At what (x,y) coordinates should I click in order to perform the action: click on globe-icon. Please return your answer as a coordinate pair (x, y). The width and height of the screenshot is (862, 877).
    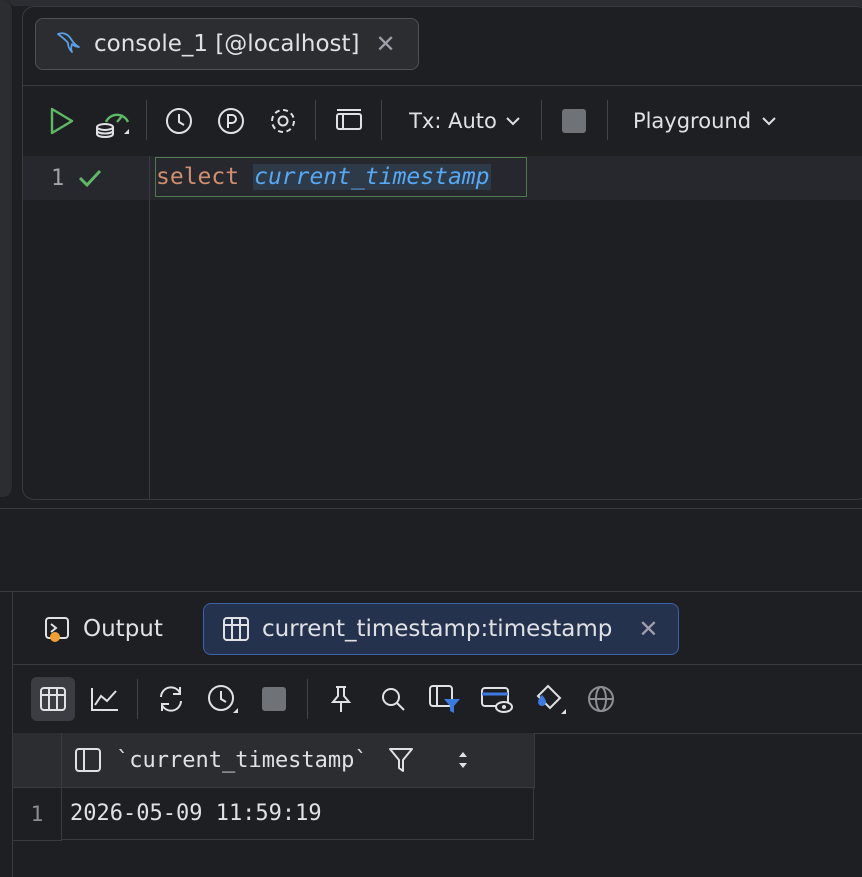
    Looking at the image, I should click on (601, 699).